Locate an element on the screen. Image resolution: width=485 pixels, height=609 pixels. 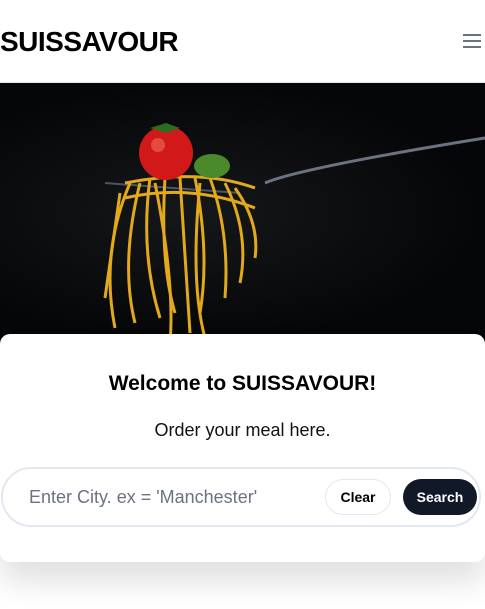
clear-button: Clear is located at coordinates (358, 497).